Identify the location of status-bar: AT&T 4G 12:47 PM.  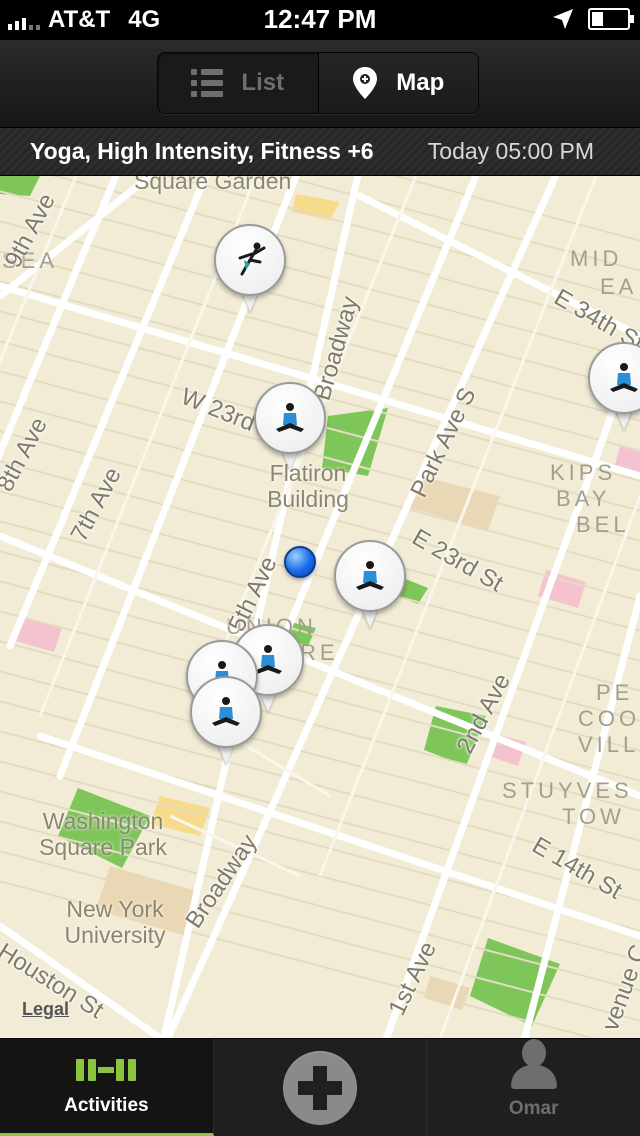
(320, 20).